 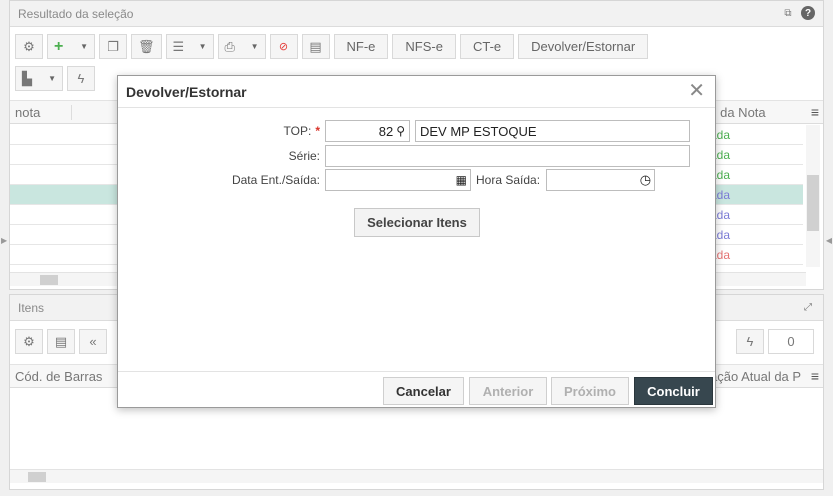 I want to click on search-icon: ⚲, so click(x=400, y=131).